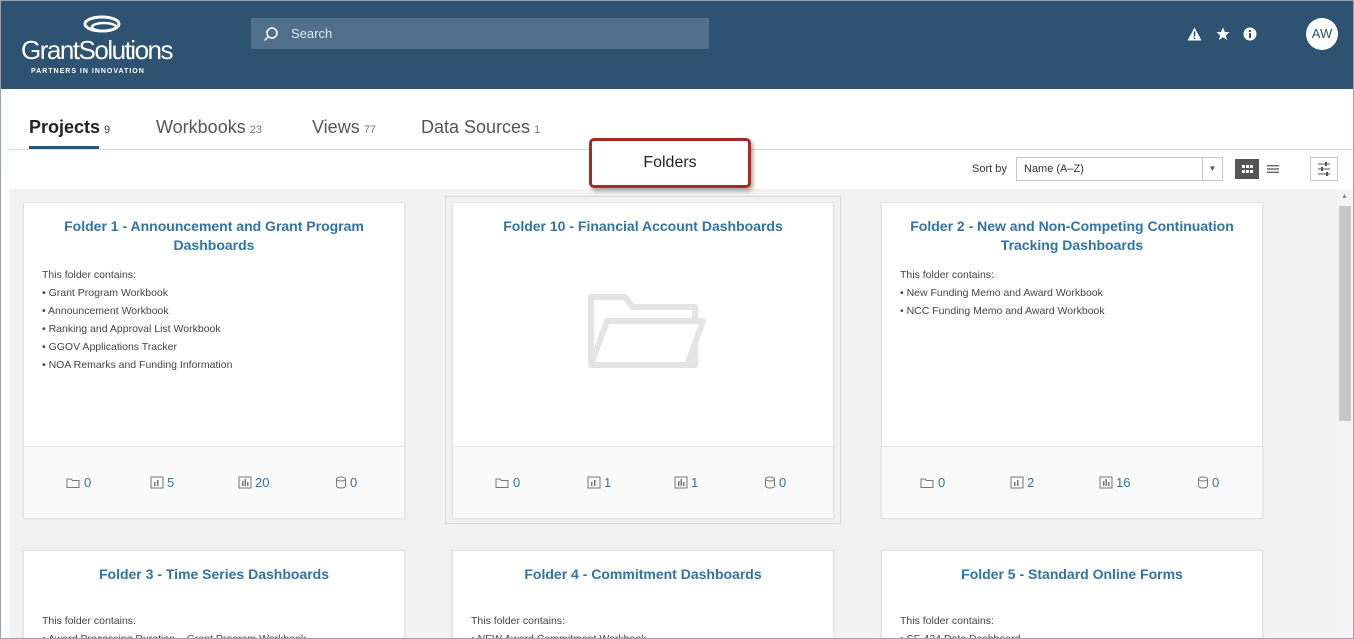 Image resolution: width=1354 pixels, height=639 pixels. Describe the element at coordinates (97, 50) in the screenshot. I see `brand-name: GrantSolutions` at that location.